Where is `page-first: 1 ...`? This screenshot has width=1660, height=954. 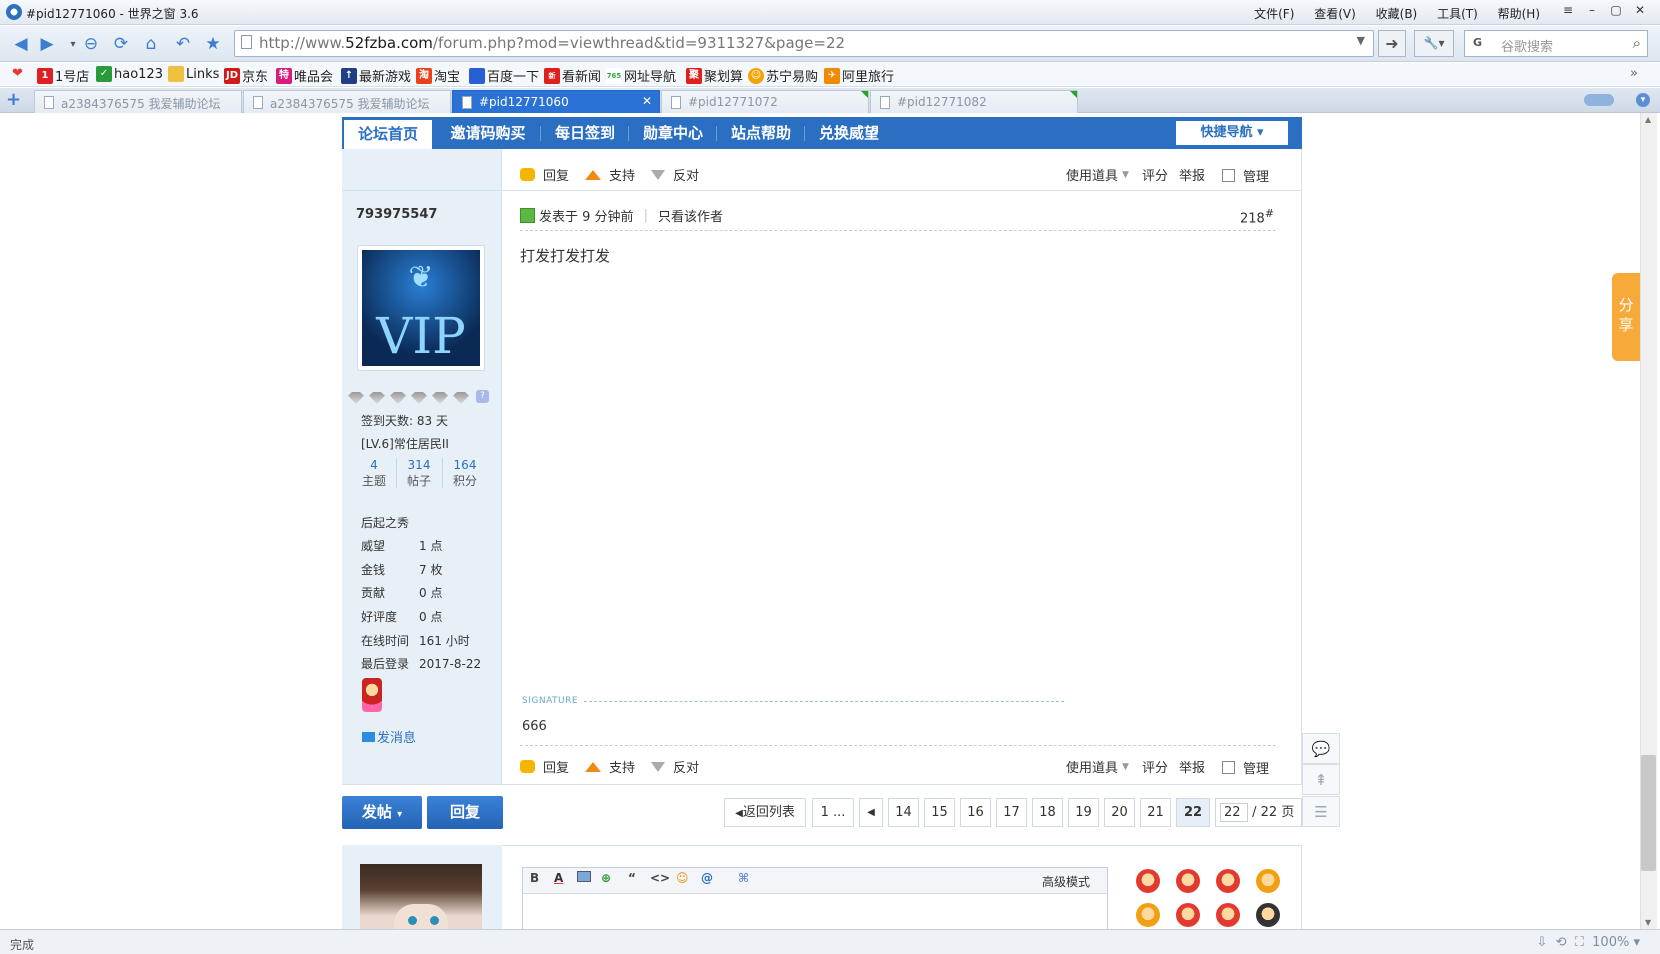
page-first: 1 ... is located at coordinates (833, 812).